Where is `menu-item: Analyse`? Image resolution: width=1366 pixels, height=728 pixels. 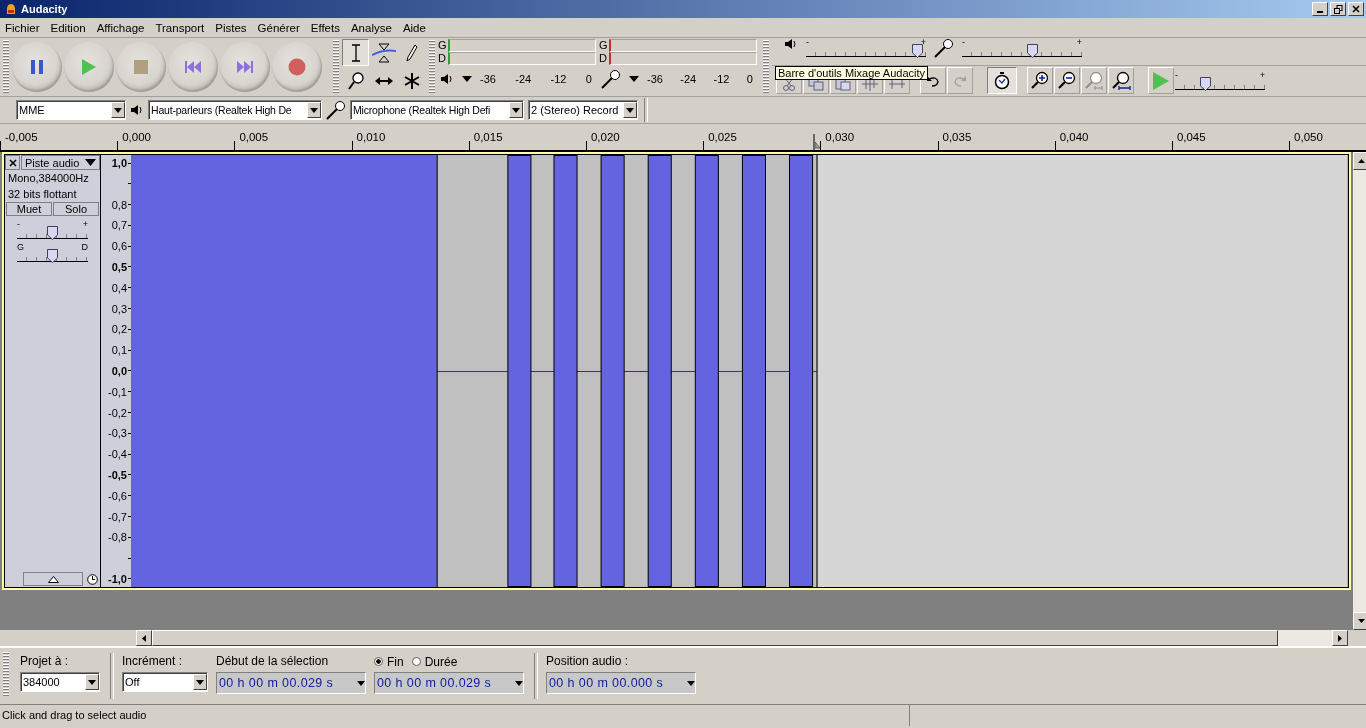
menu-item: Analyse is located at coordinates (371, 27).